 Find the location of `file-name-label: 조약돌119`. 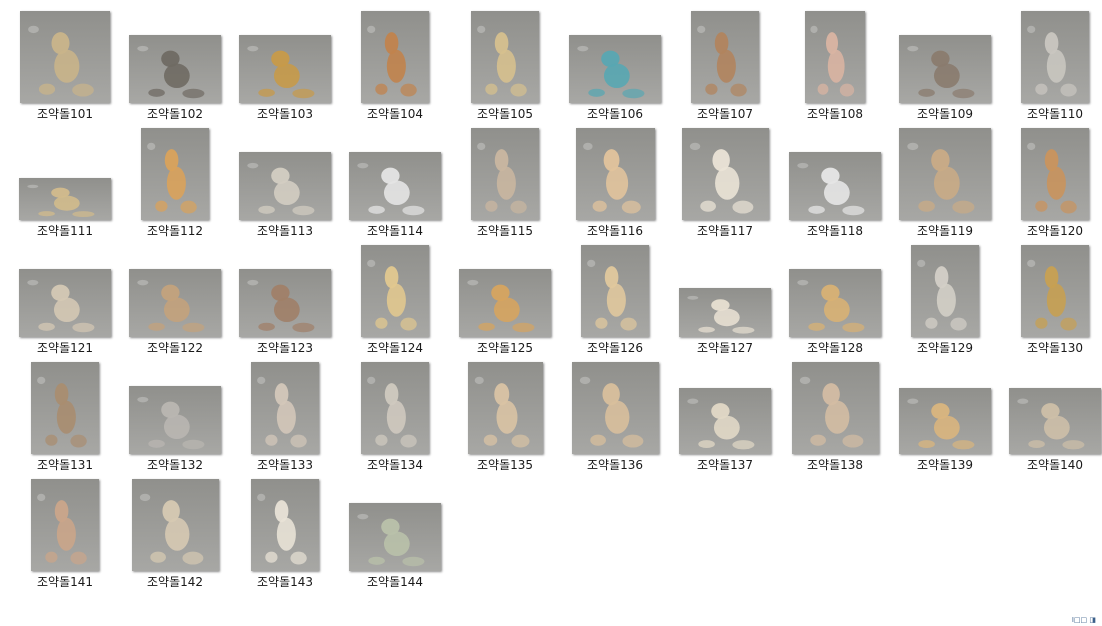

file-name-label: 조약돌119 is located at coordinates (945, 231).